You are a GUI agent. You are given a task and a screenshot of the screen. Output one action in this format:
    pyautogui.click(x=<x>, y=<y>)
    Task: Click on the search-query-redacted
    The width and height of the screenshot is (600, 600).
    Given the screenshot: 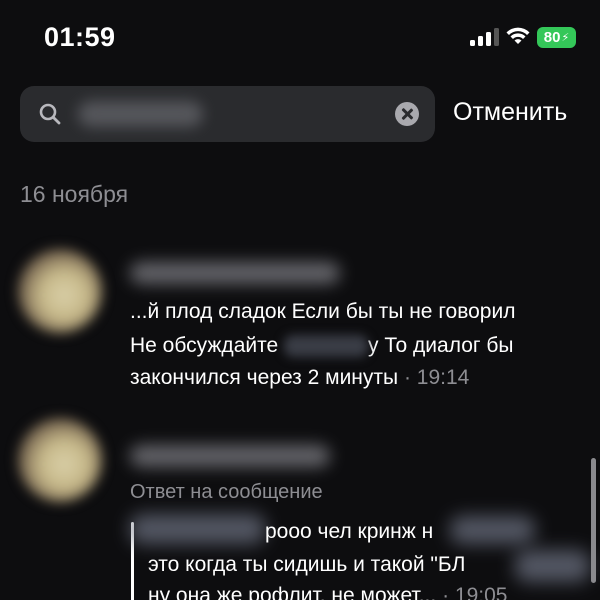 What is the action you would take?
    pyautogui.click(x=140, y=114)
    